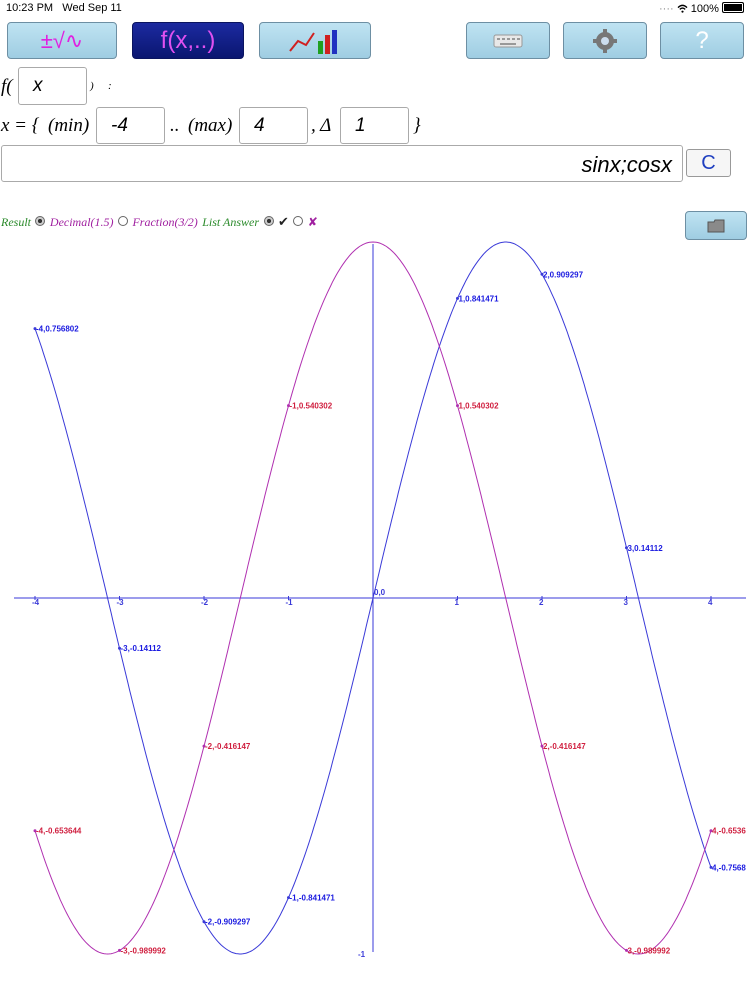  Describe the element at coordinates (165, 222) in the screenshot. I see `fraction-label: Fraction(3/2)` at that location.